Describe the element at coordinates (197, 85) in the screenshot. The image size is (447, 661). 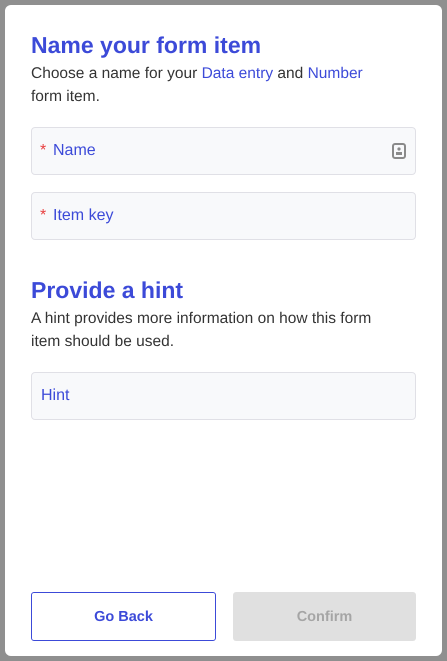
I see `section-description: Choose a name for your Data entry and Number form item.` at that location.